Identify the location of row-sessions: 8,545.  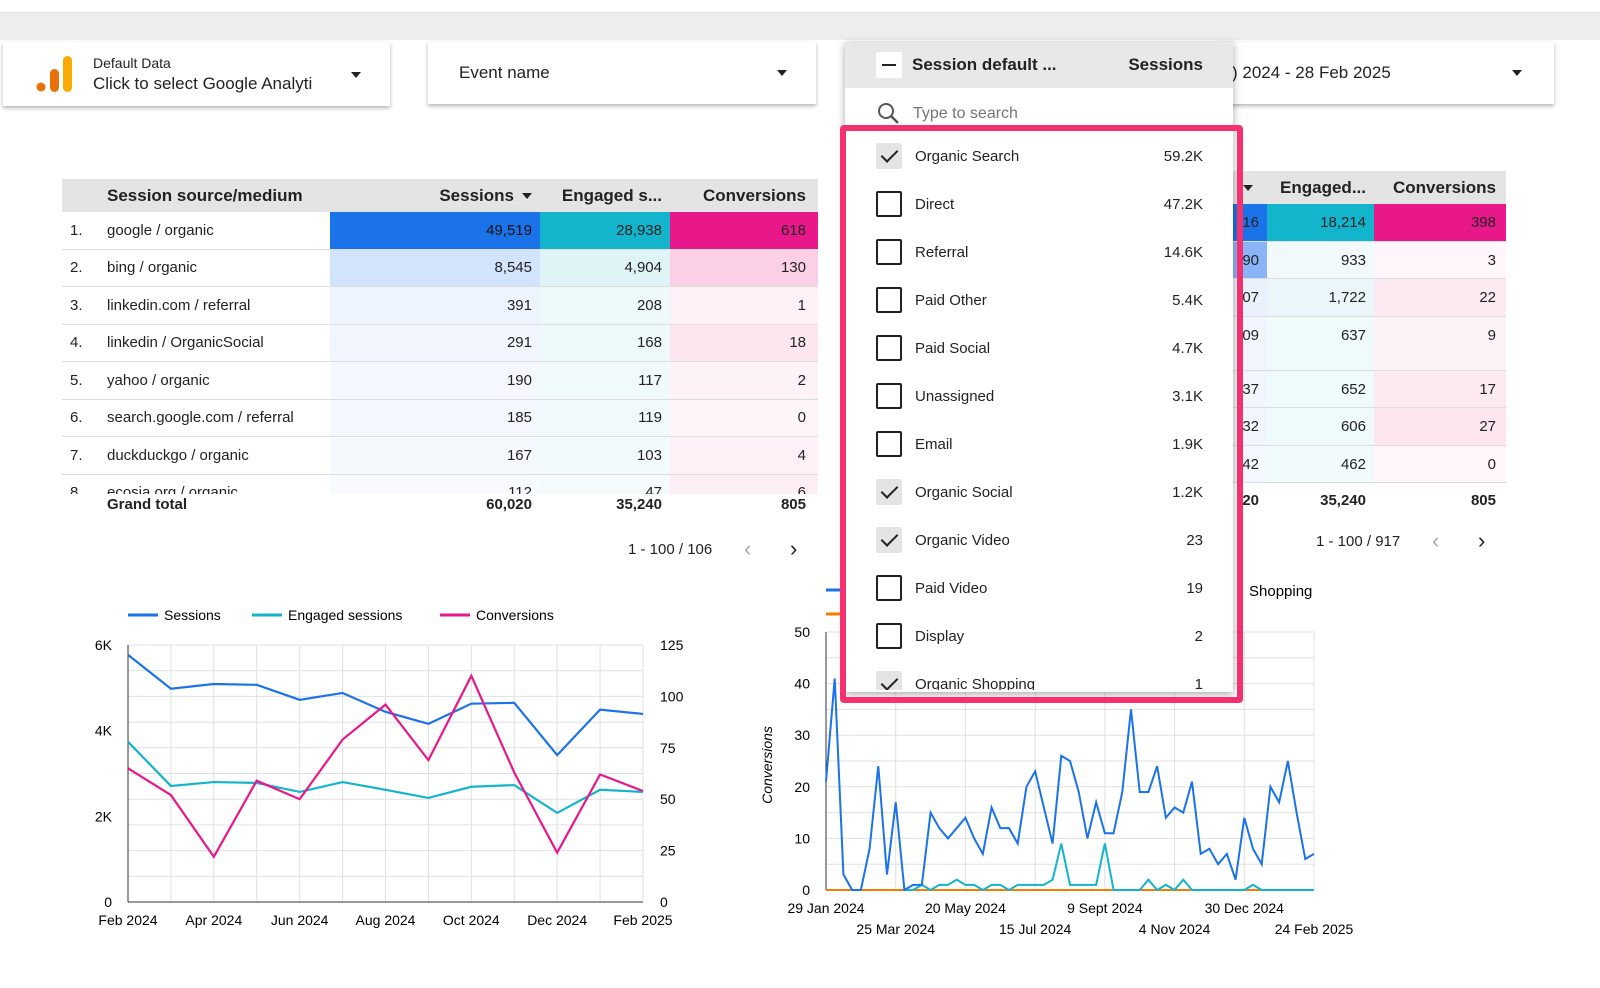
(435, 267).